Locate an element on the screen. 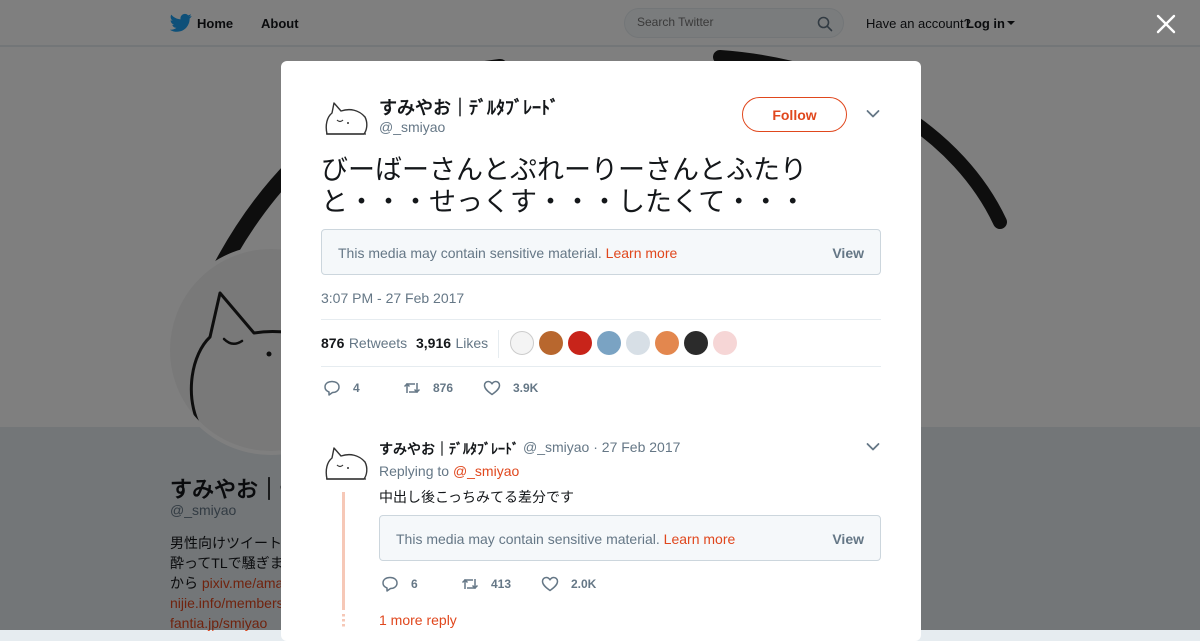 This screenshot has height=641, width=1200. close-icon is located at coordinates (1166, 24).